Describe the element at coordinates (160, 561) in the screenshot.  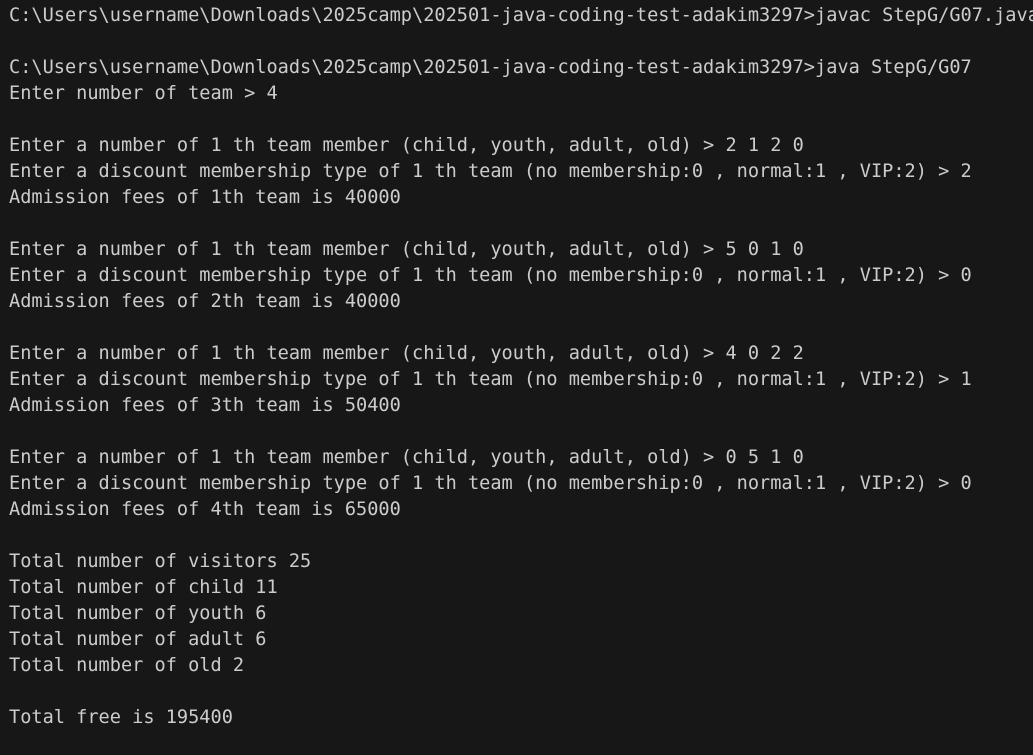
I see `total-visitors-line: Total number of visitors 25` at that location.